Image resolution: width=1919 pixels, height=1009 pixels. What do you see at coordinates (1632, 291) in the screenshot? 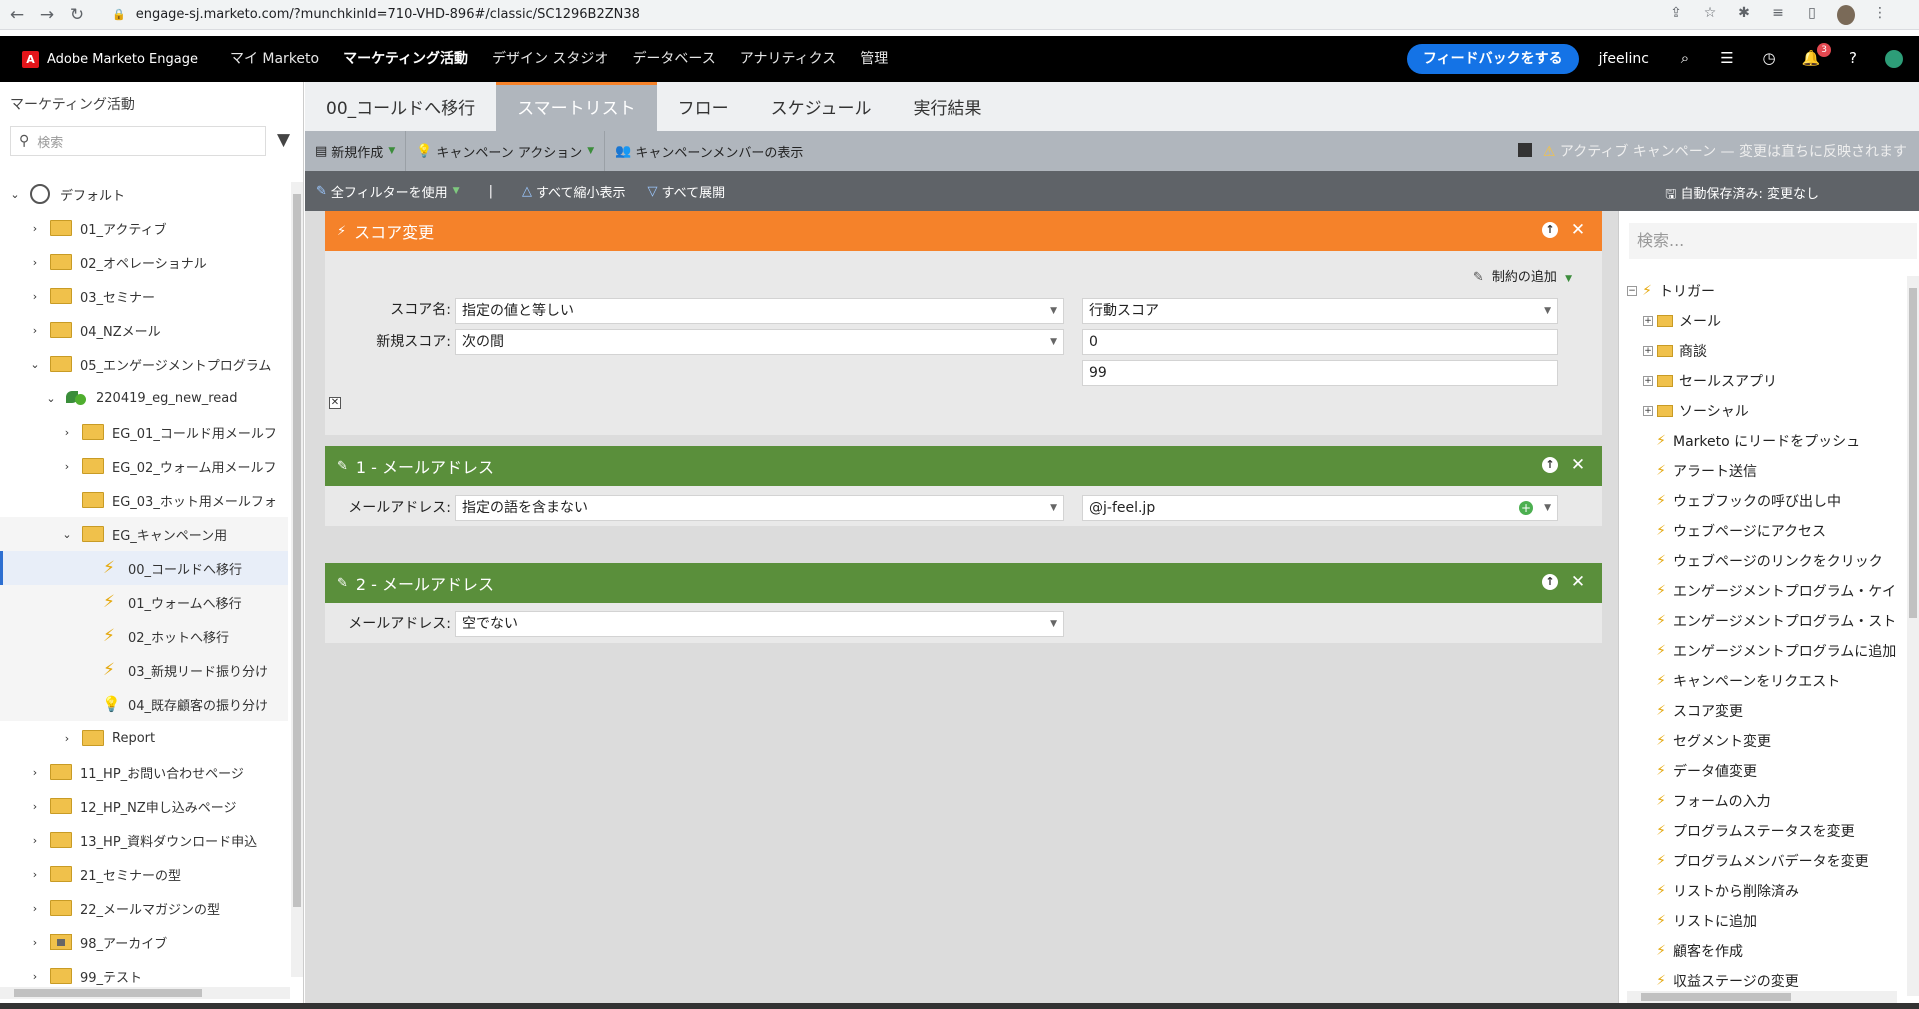
I see `collapse-icon: −` at bounding box center [1632, 291].